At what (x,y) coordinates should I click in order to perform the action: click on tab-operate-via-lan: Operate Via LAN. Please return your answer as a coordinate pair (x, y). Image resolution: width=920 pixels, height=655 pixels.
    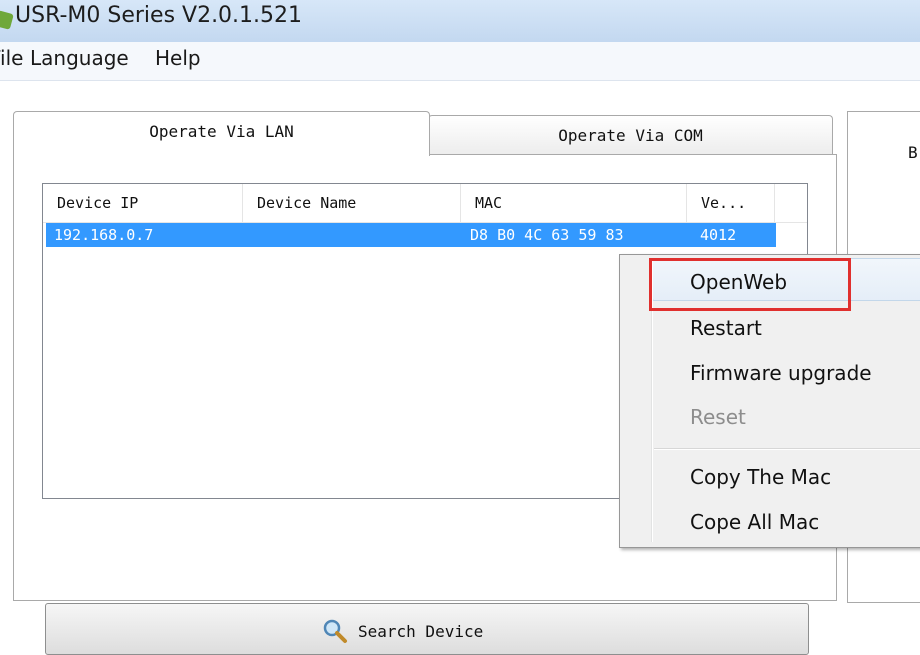
    Looking at the image, I should click on (221, 133).